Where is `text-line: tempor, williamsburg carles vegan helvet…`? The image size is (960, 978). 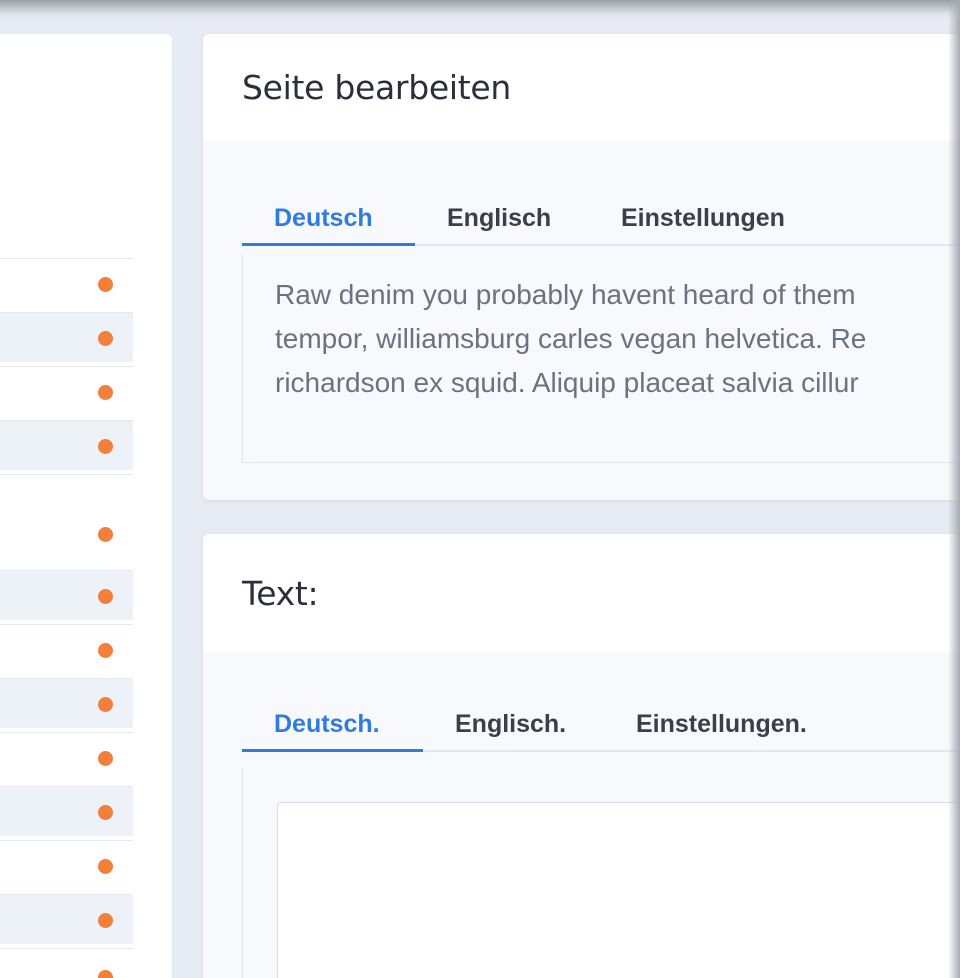 text-line: tempor, williamsburg carles vegan helvet… is located at coordinates (571, 338).